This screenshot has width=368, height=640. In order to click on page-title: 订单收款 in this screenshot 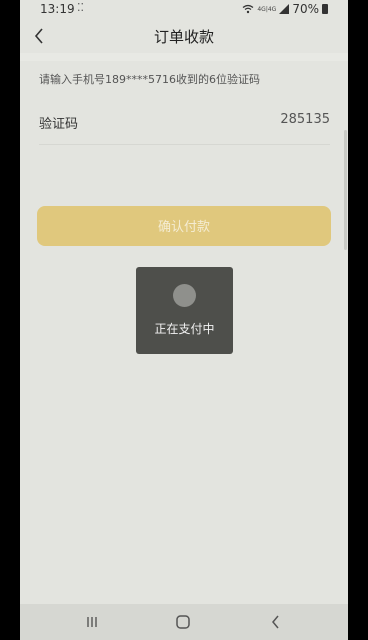, I will do `click(183, 37)`.